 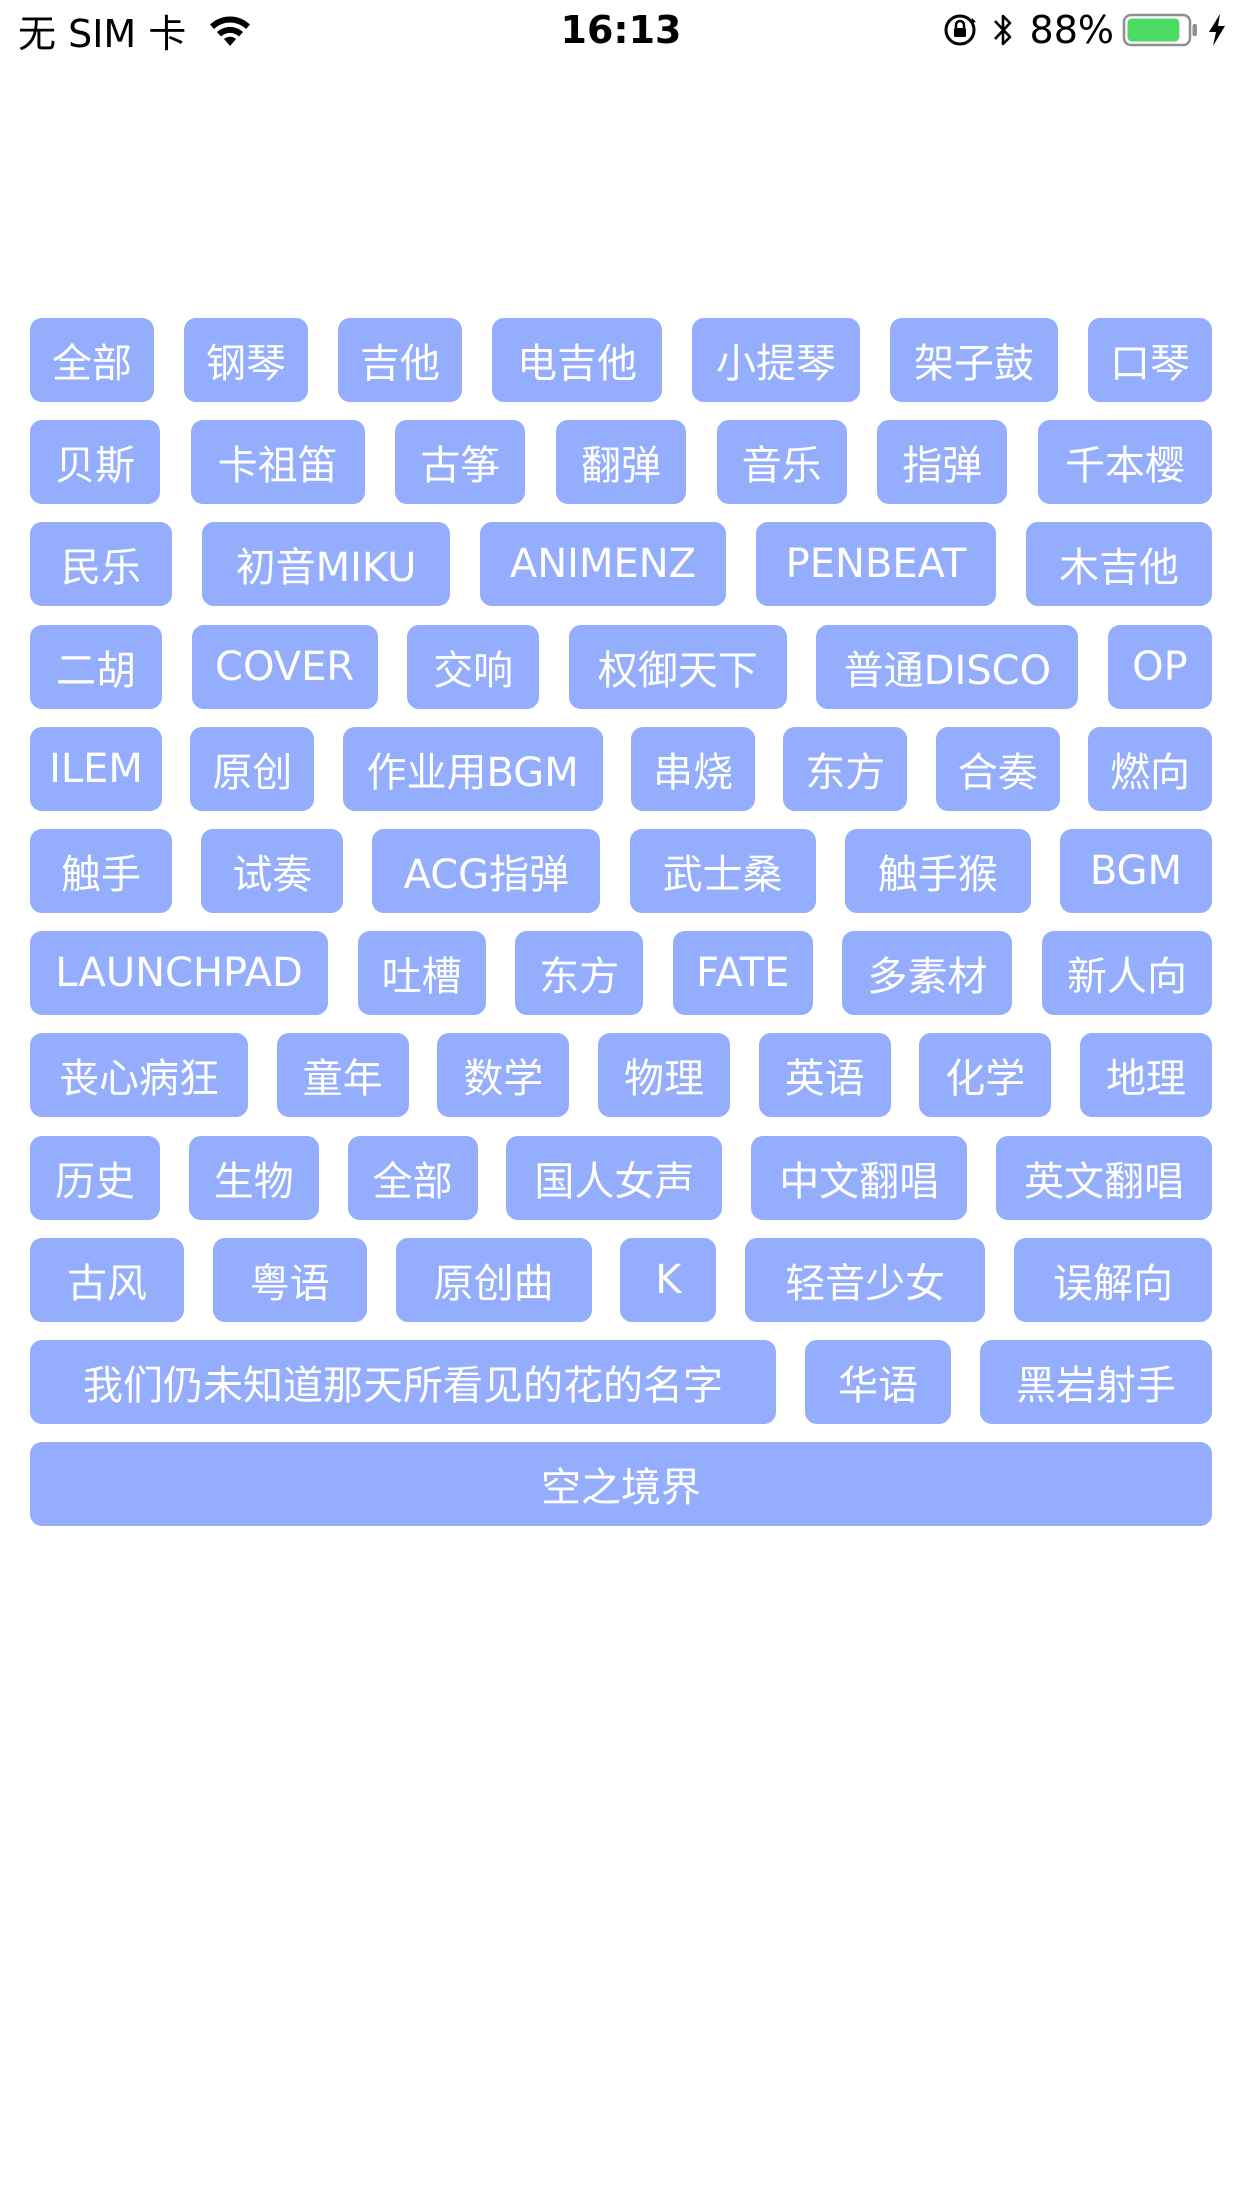 I want to click on tag-row: 丧心病狂 童年 数学 物理 英语 化学 地理, so click(x=621, y=1075).